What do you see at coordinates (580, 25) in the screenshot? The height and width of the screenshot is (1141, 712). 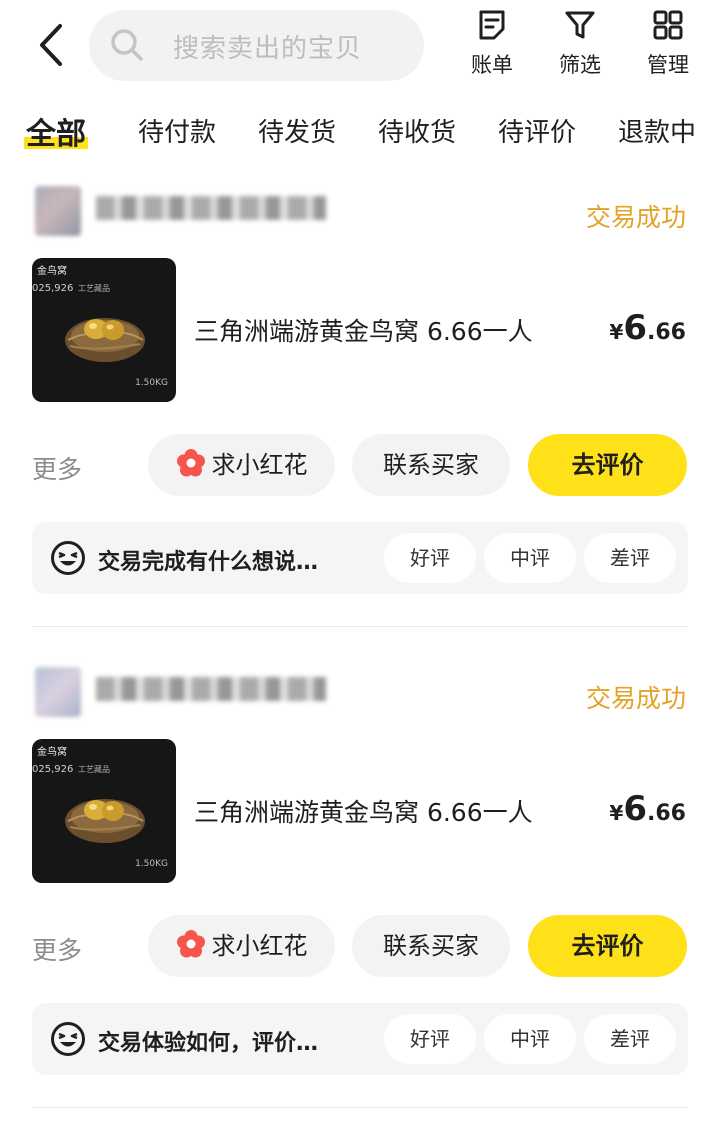 I see `filter-icon` at bounding box center [580, 25].